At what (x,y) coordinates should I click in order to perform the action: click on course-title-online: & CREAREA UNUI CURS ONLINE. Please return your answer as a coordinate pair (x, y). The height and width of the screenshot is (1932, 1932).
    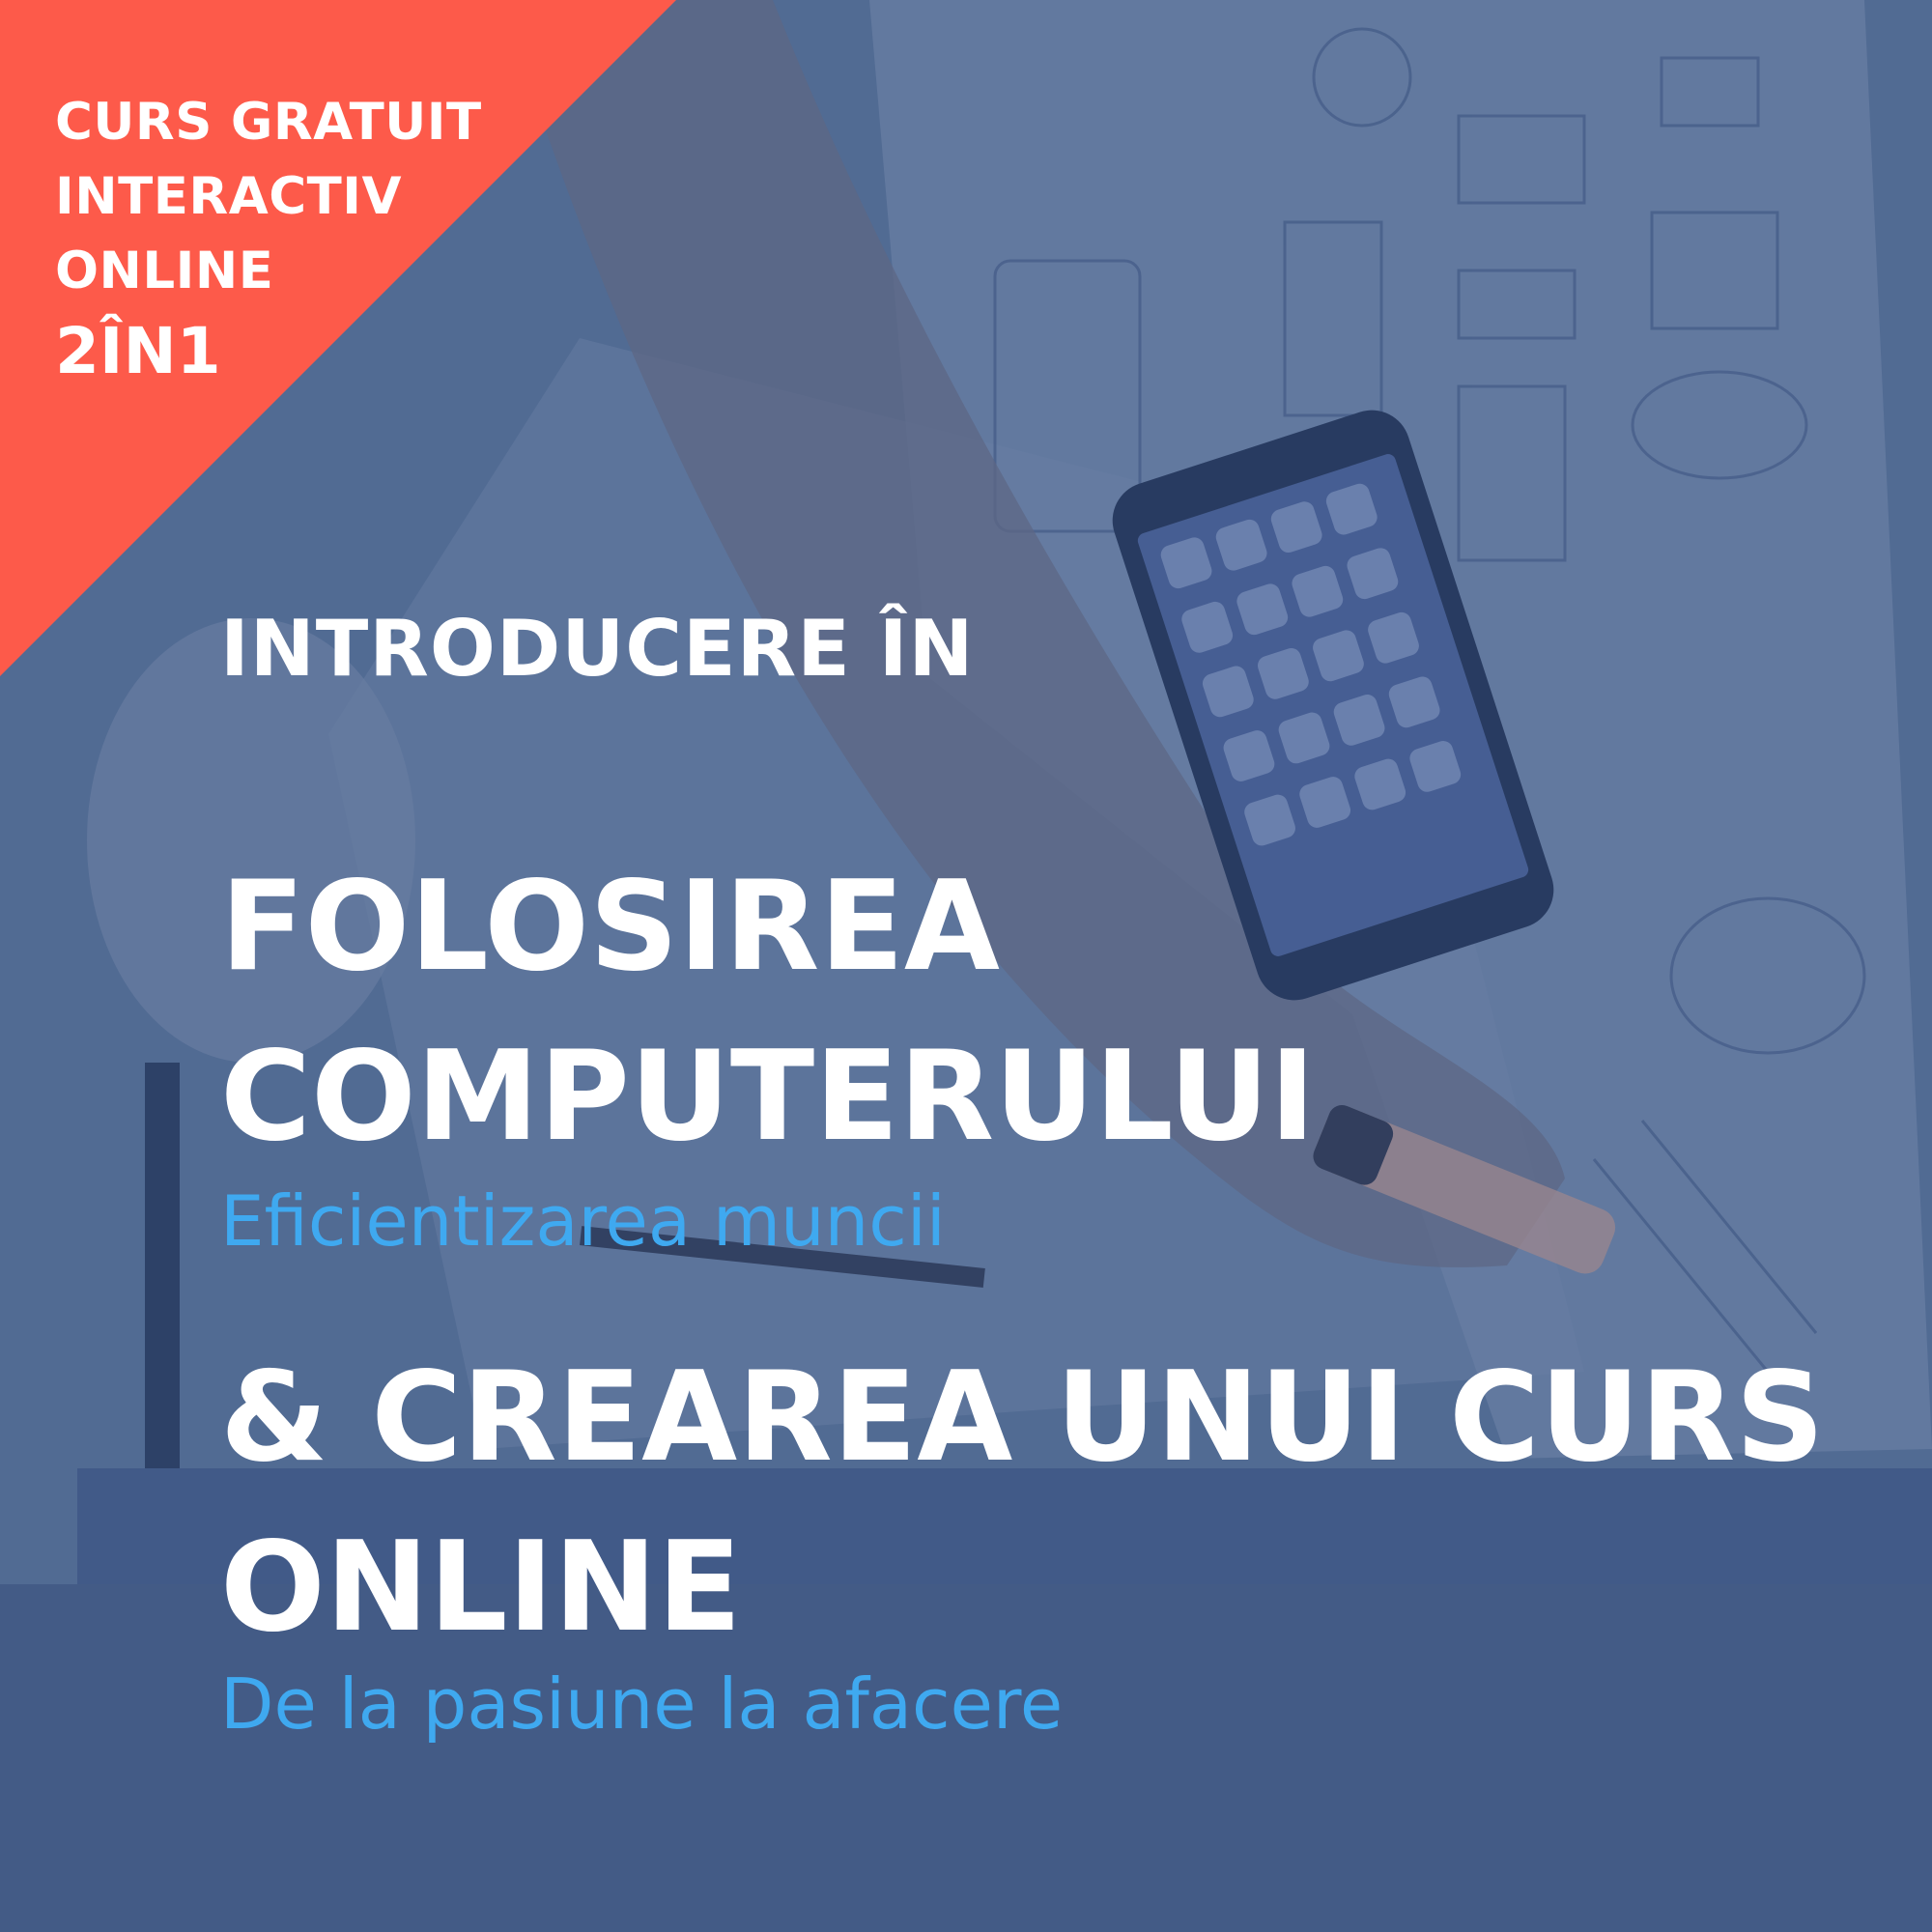
    Looking at the image, I should click on (1022, 1503).